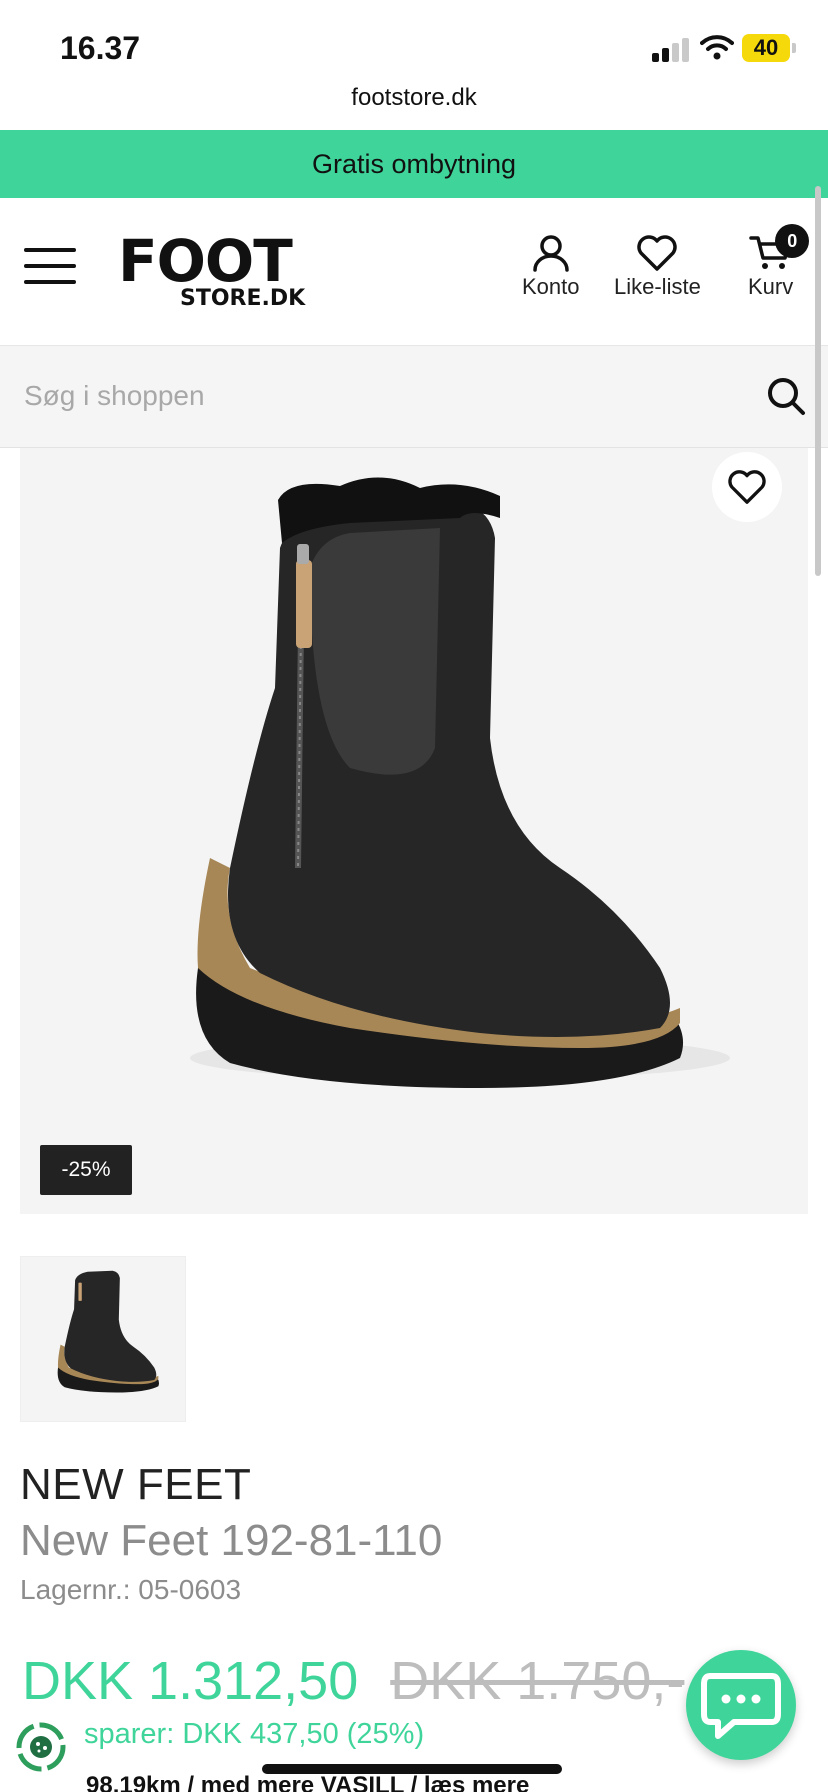 This screenshot has height=1792, width=828. Describe the element at coordinates (671, 49) in the screenshot. I see `signal-icon` at that location.